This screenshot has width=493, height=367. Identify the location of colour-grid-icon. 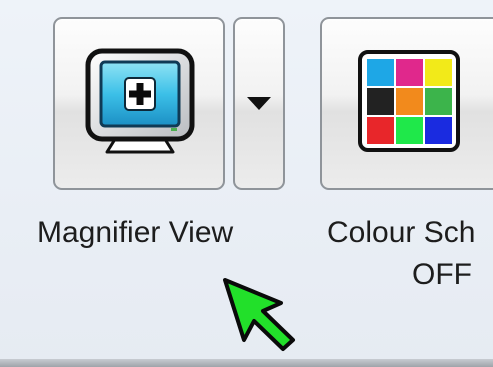
(409, 101).